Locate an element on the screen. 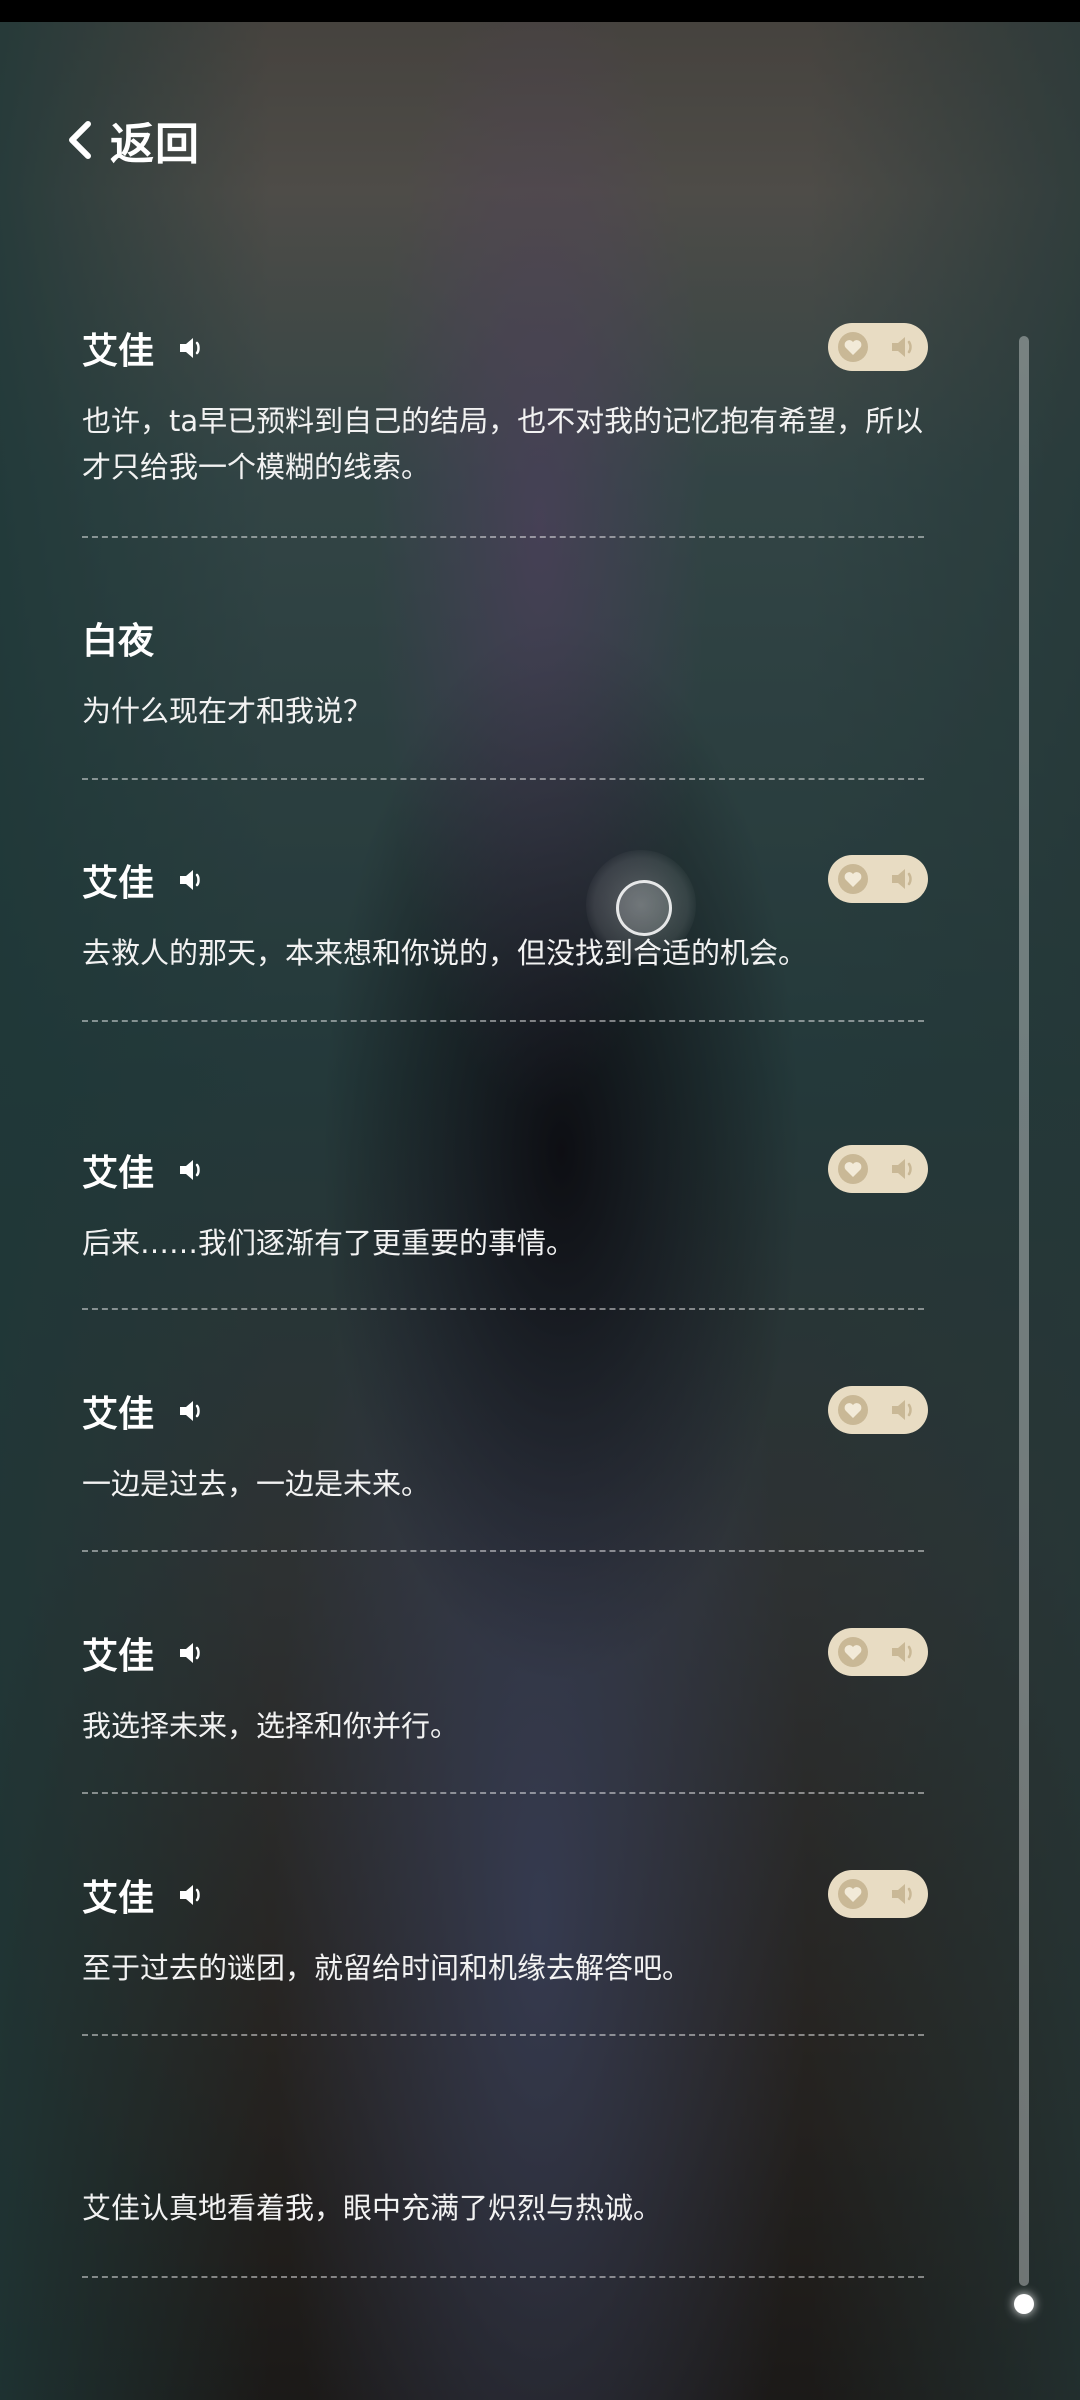  dialogue-text: 为什么现在才和我说？ is located at coordinates (227, 711).